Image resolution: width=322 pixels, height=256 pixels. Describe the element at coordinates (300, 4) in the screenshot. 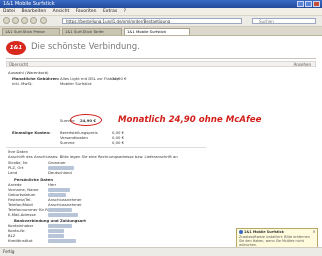

I see `minimize-button` at that location.